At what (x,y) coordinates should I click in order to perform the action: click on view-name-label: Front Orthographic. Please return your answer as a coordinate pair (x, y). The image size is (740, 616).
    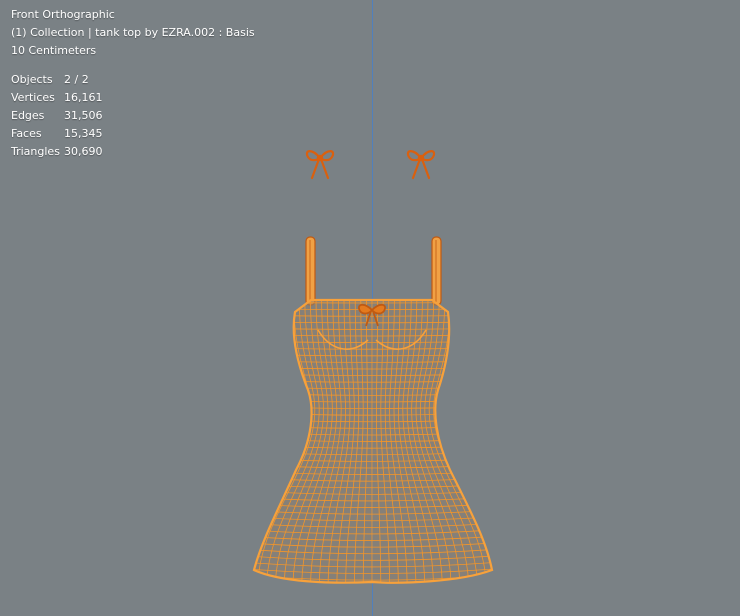
    Looking at the image, I should click on (63, 14).